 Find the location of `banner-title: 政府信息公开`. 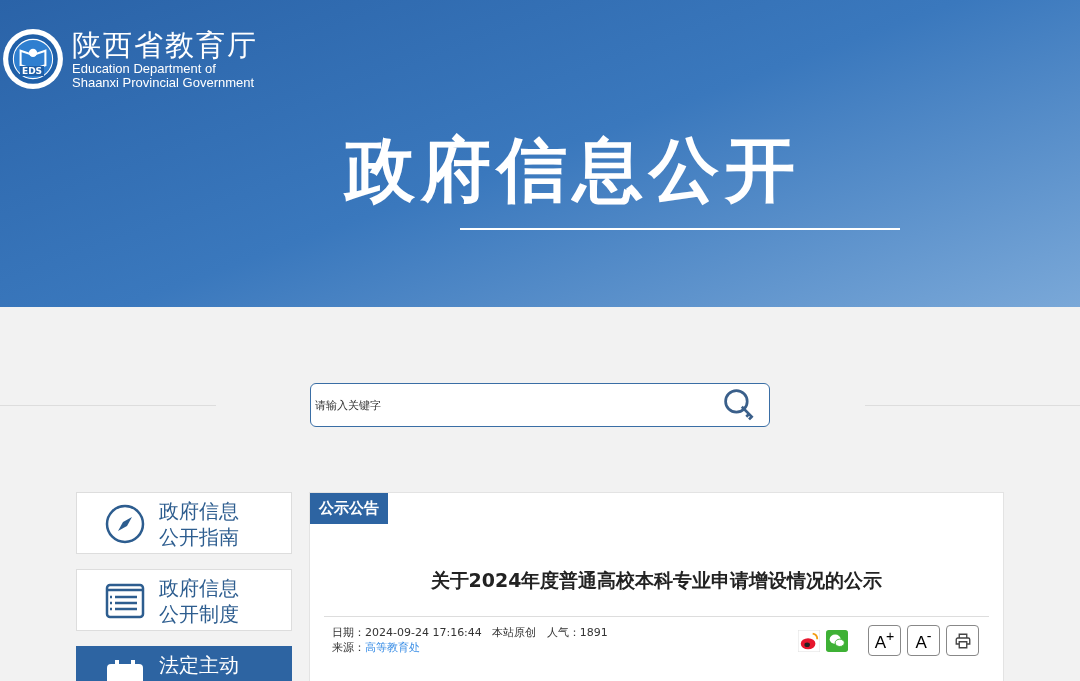

banner-title: 政府信息公开 is located at coordinates (572, 170).